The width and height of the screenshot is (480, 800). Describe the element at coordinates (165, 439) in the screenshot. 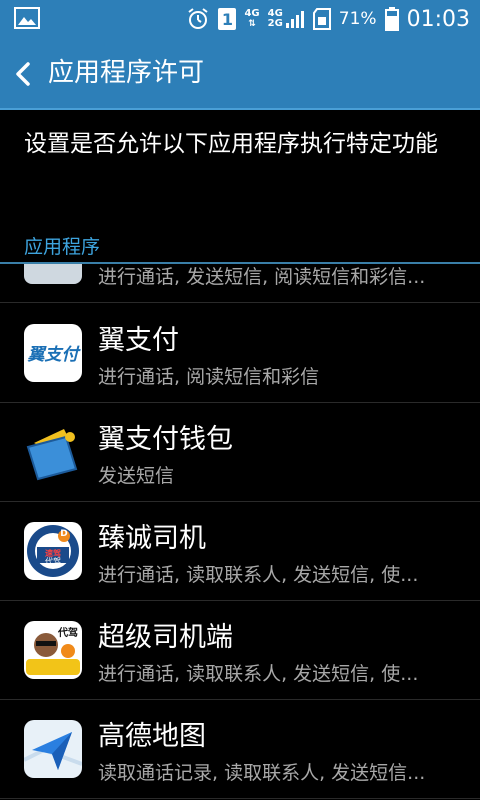

I see `app-name: 翼支付钱包` at that location.